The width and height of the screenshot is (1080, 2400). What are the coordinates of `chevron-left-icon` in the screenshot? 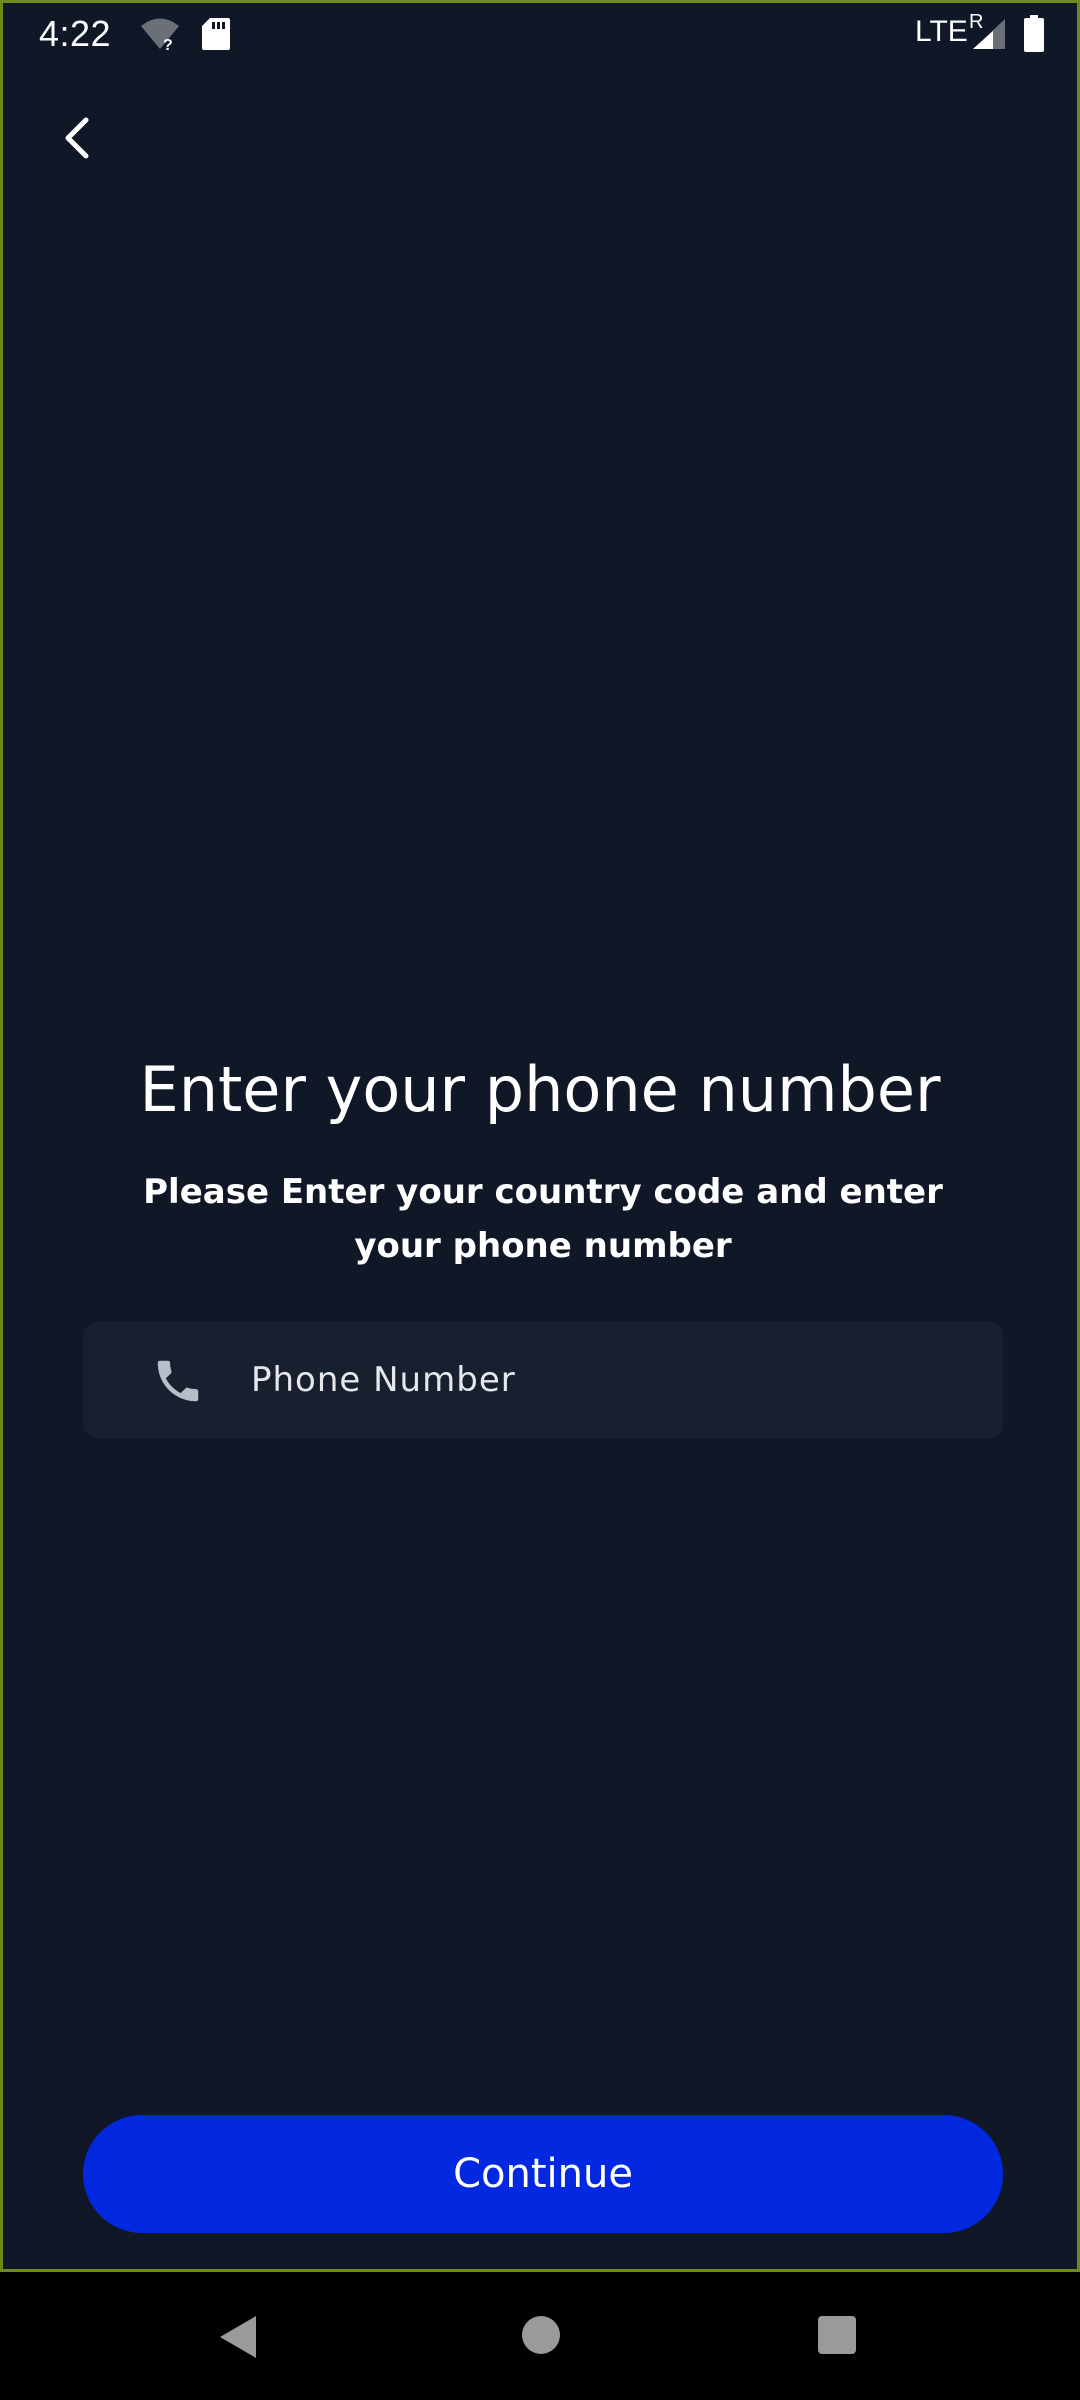 It's located at (77, 138).